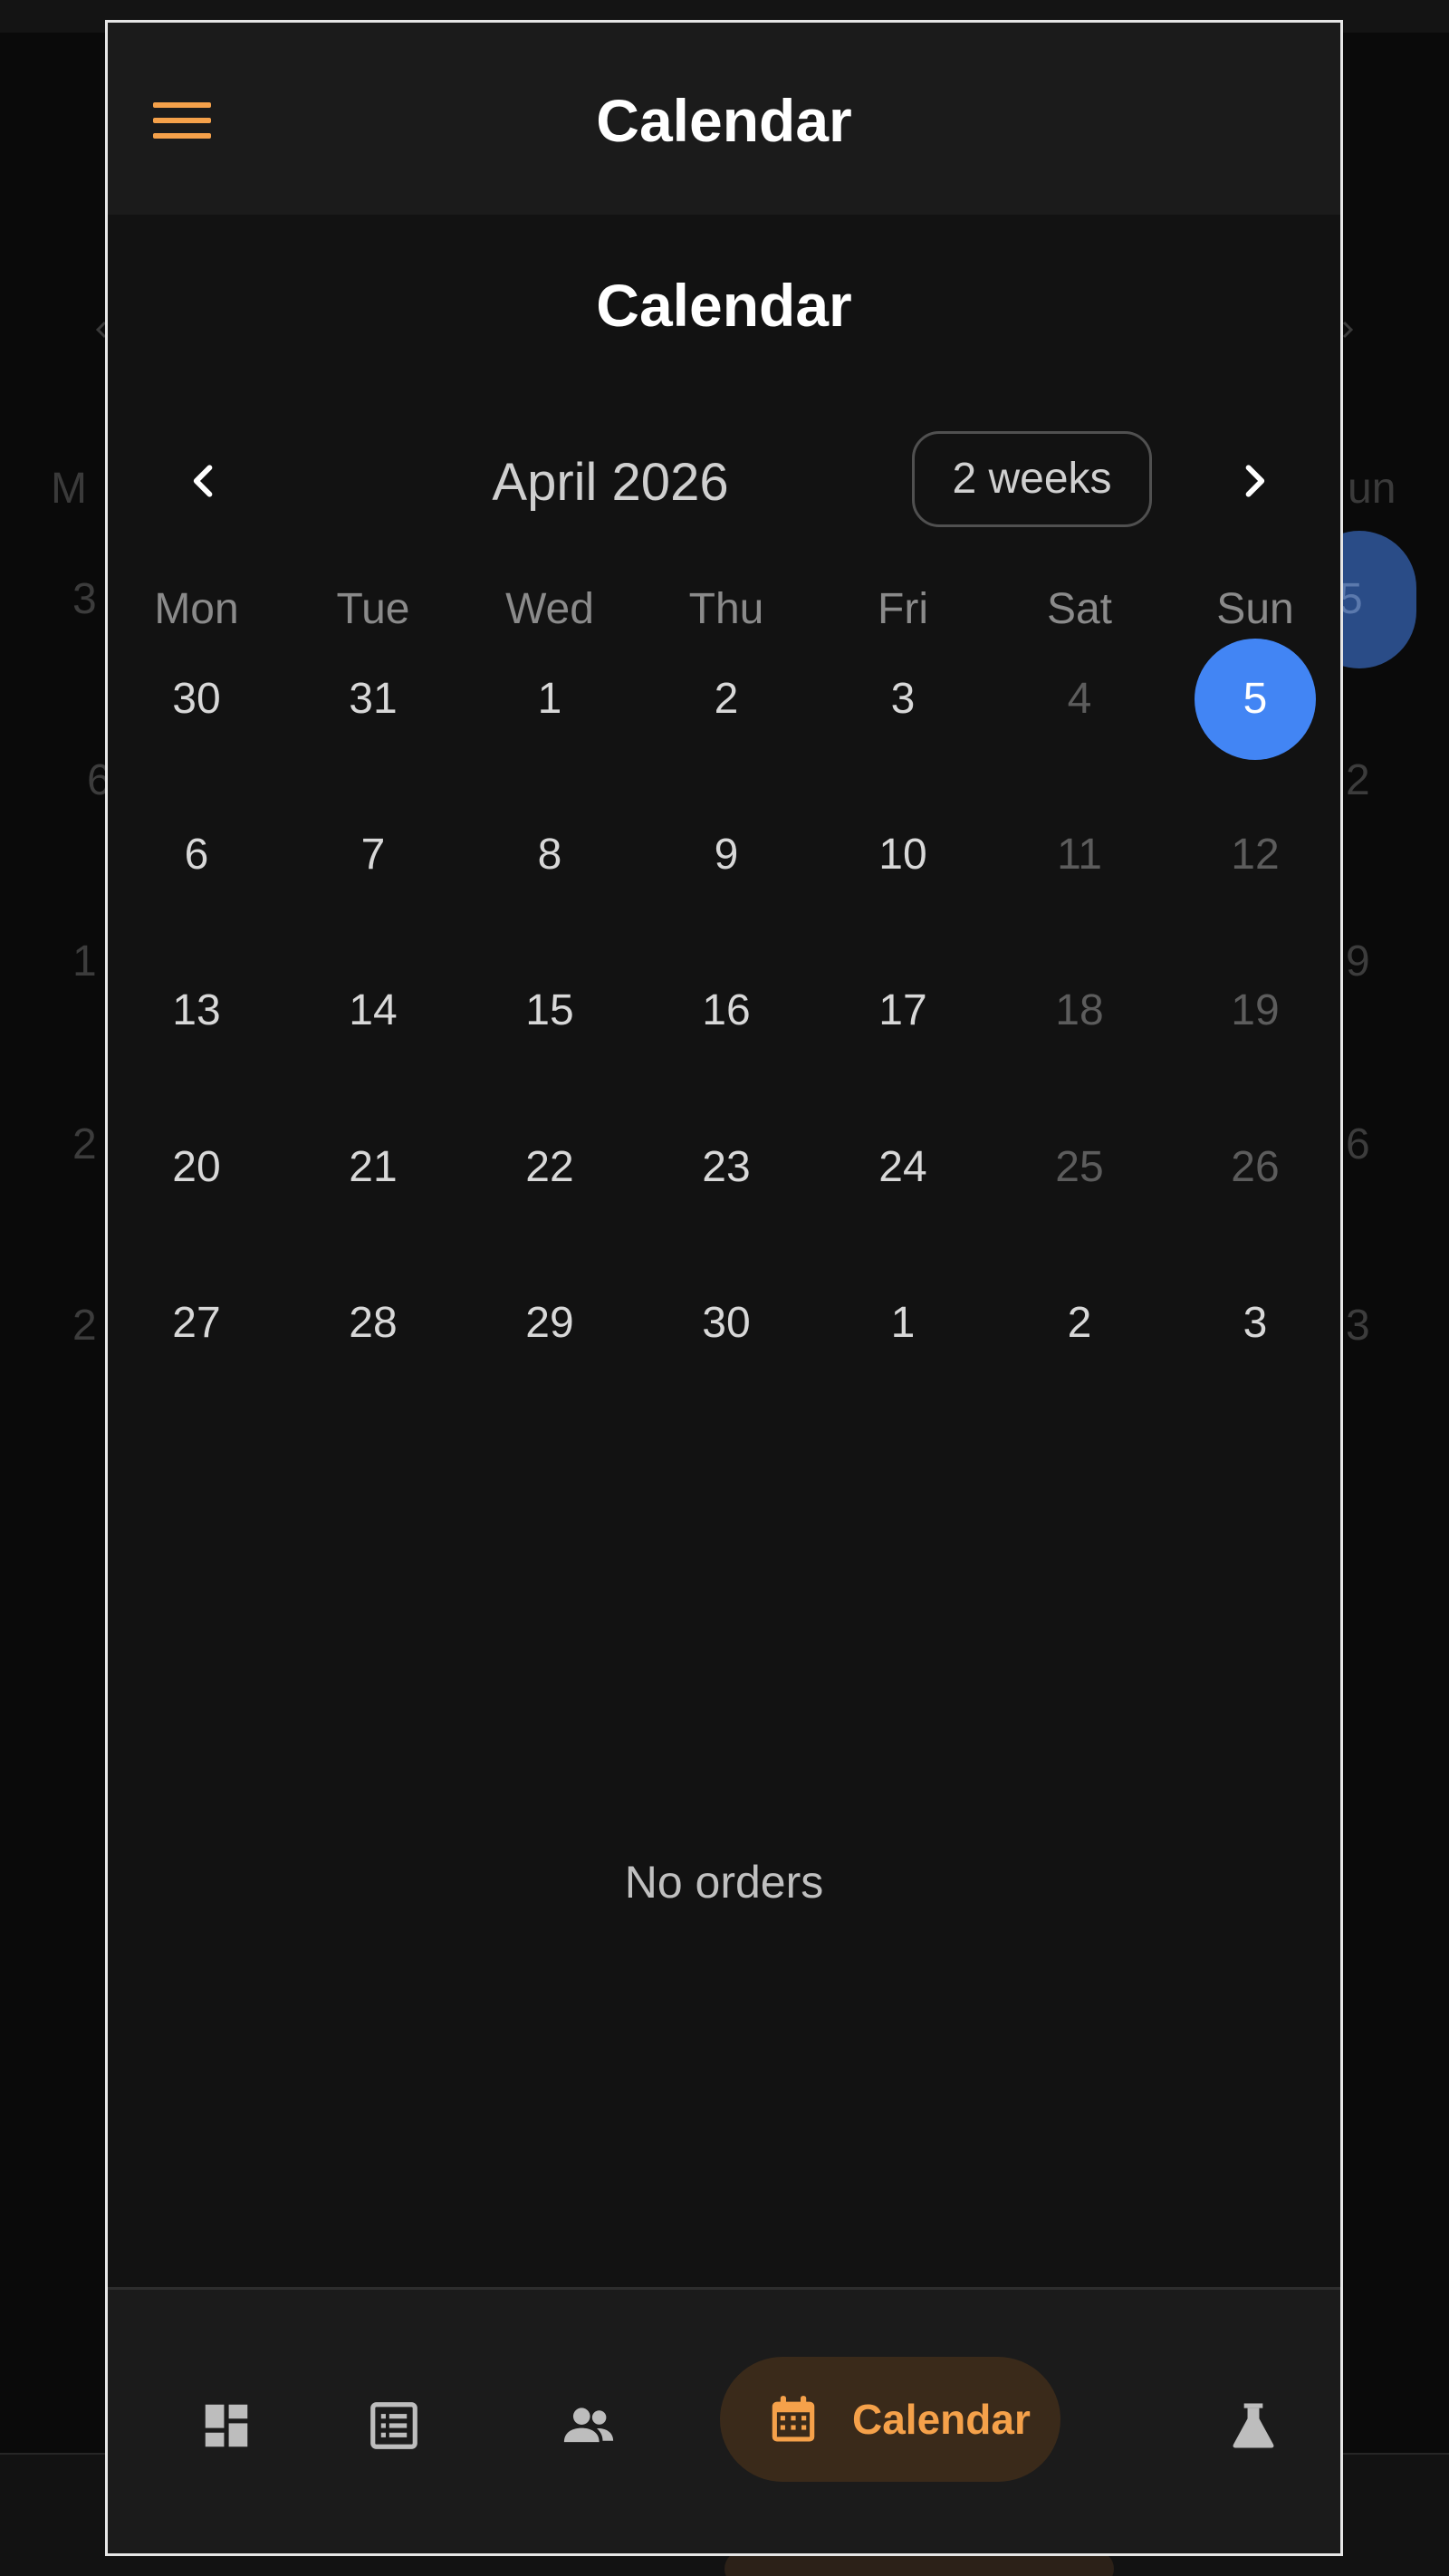 This screenshot has height=2576, width=1449. I want to click on people-icon, so click(588, 2425).